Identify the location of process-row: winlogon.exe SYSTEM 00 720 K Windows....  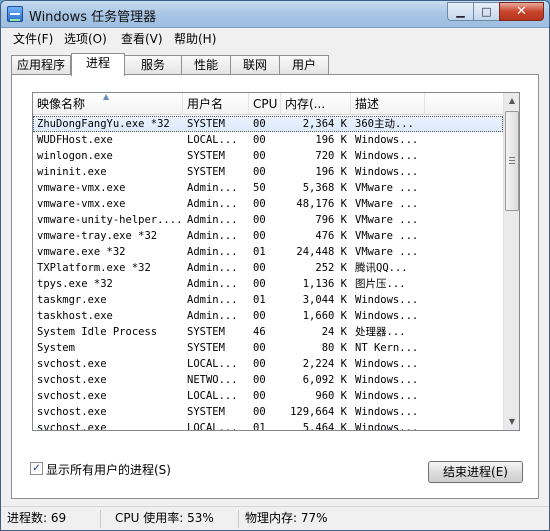
(268, 156).